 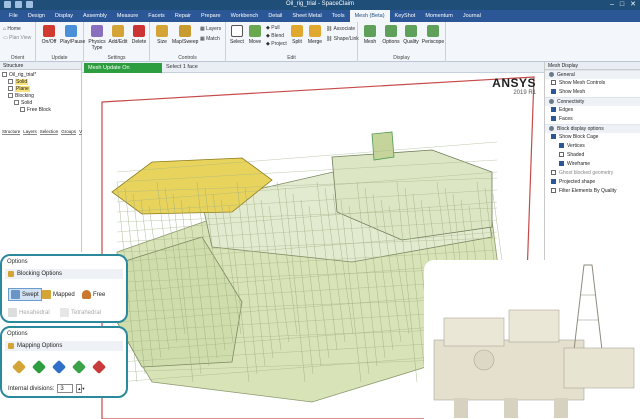 What do you see at coordinates (39, 367) in the screenshot?
I see `mapping-type-2-icon` at bounding box center [39, 367].